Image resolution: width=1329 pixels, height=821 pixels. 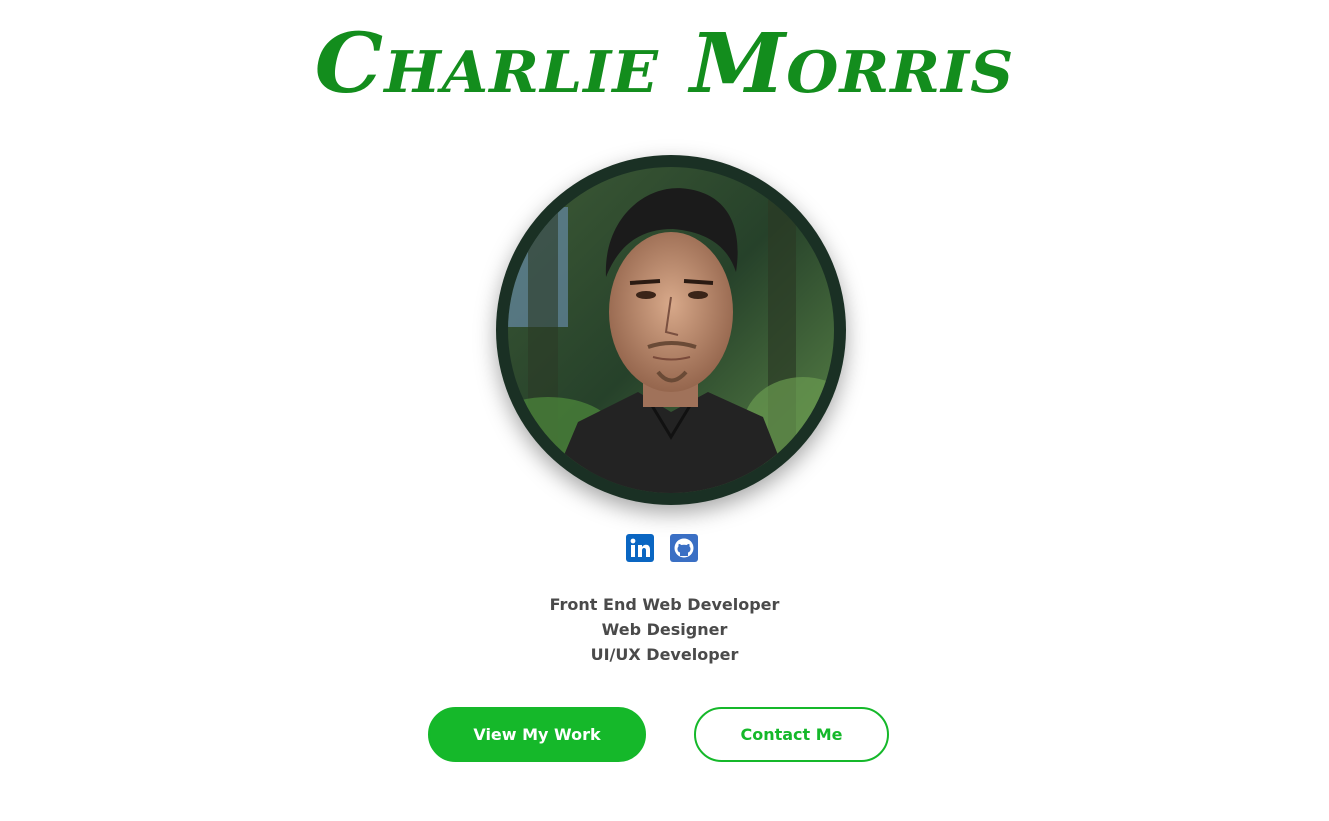 What do you see at coordinates (664, 604) in the screenshot?
I see `role-item: Front End Web Developer` at bounding box center [664, 604].